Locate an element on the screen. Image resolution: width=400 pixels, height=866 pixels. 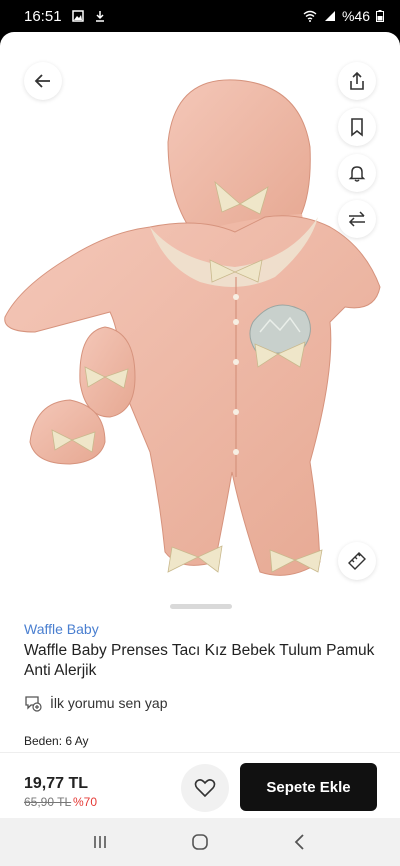
size-chart-button is located at coordinates (357, 561).